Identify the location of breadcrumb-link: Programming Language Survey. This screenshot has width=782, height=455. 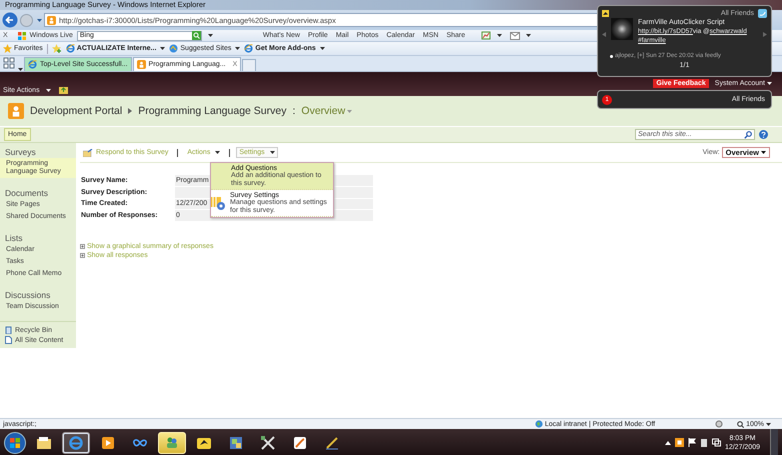
(212, 111).